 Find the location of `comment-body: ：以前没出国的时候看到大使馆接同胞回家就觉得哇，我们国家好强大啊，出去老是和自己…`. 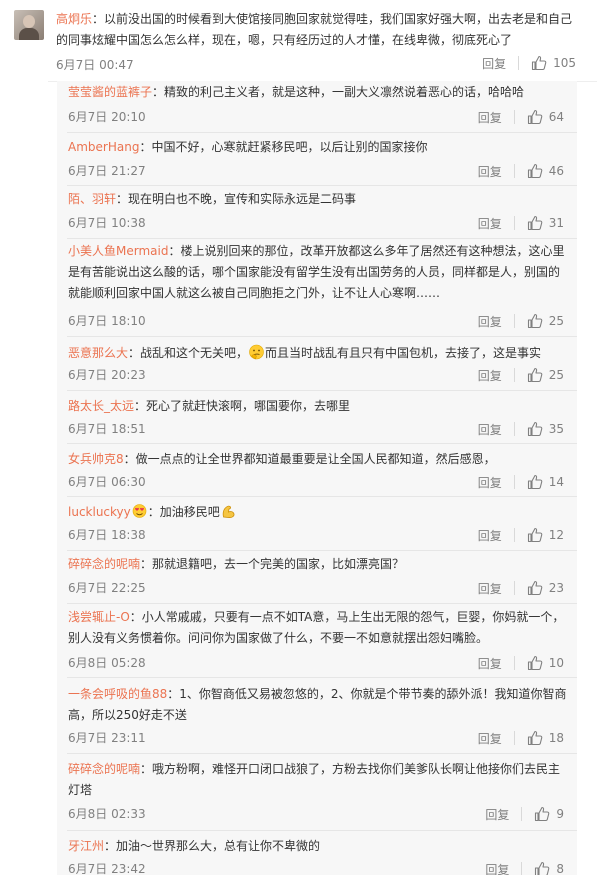

comment-body: ：以前没出国的时候看到大使馆接同胞回家就觉得哇，我们国家好强大啊，出去老是和自己… is located at coordinates (314, 29).